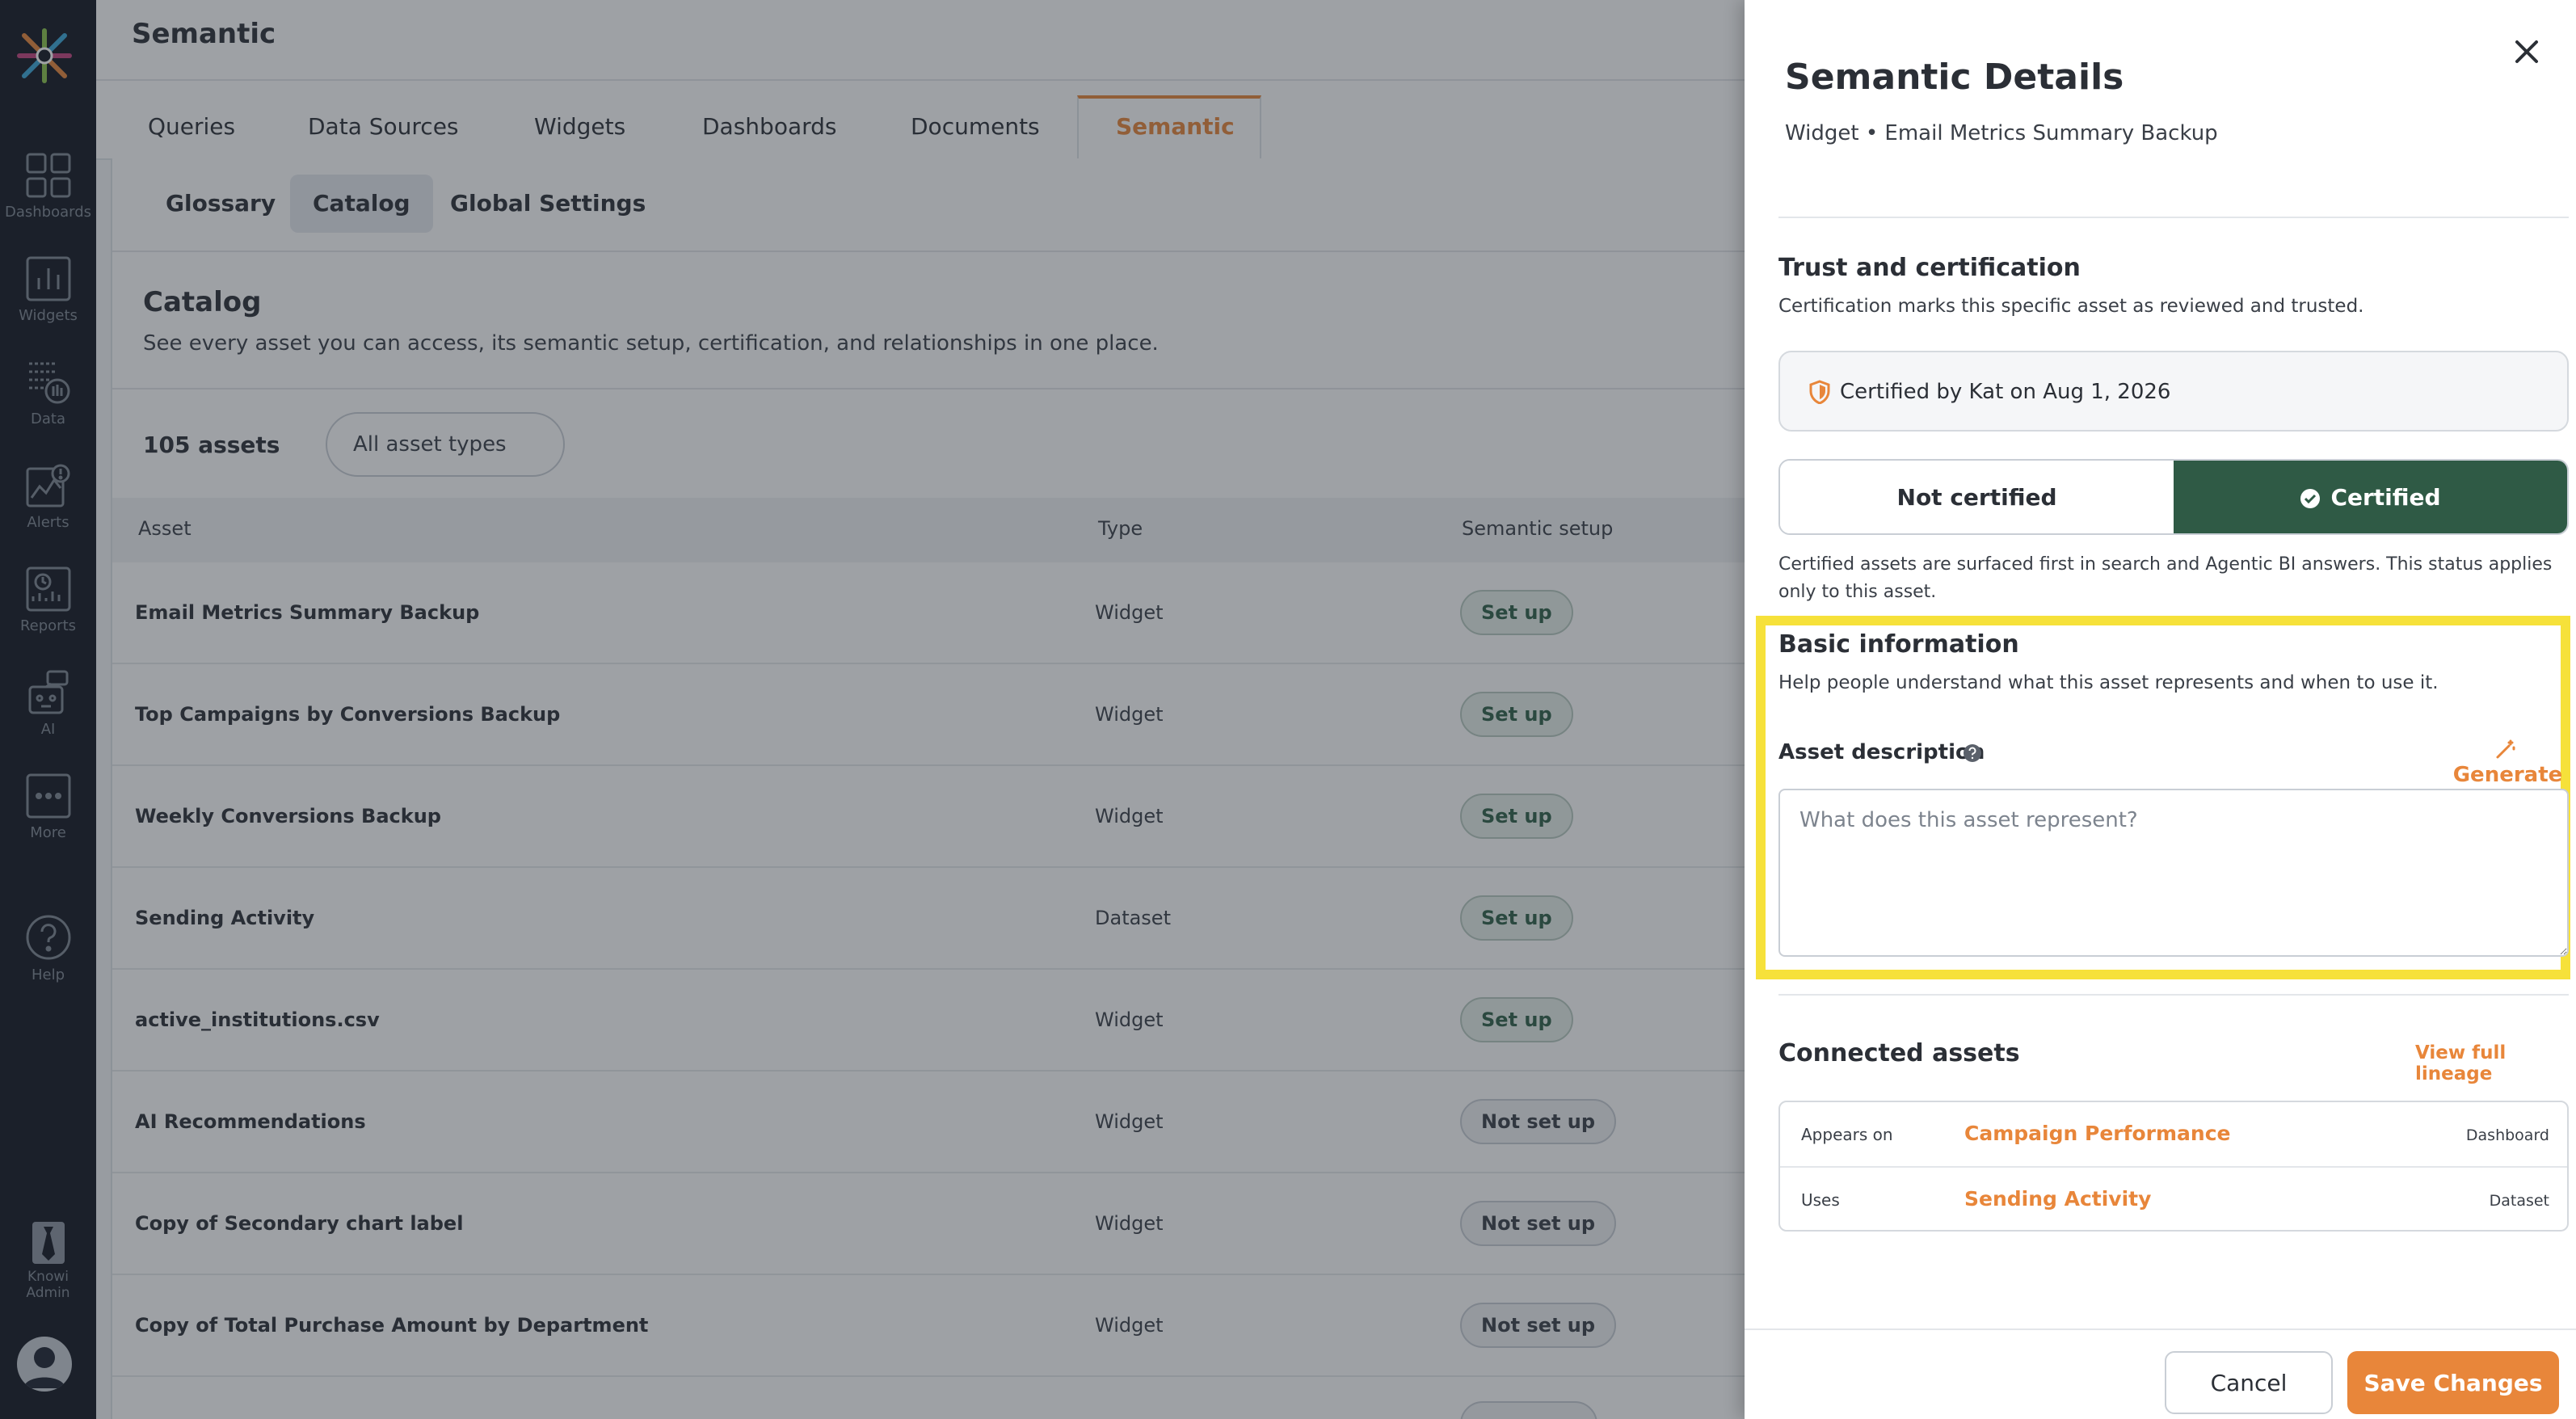  Describe the element at coordinates (2519, 1201) in the screenshot. I see `connected-asset-type: Dataset` at that location.